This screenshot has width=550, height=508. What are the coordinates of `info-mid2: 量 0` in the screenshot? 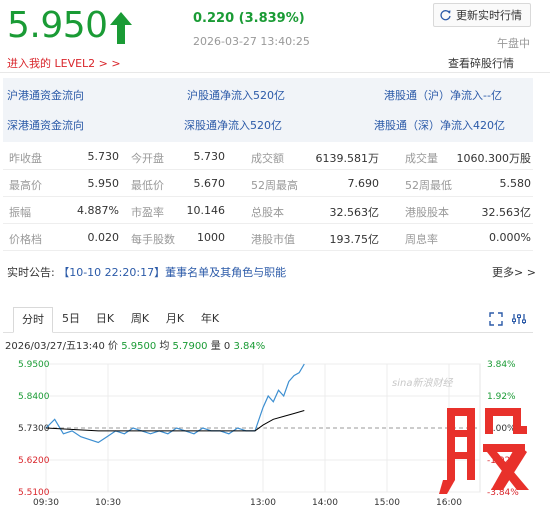 It's located at (220, 346).